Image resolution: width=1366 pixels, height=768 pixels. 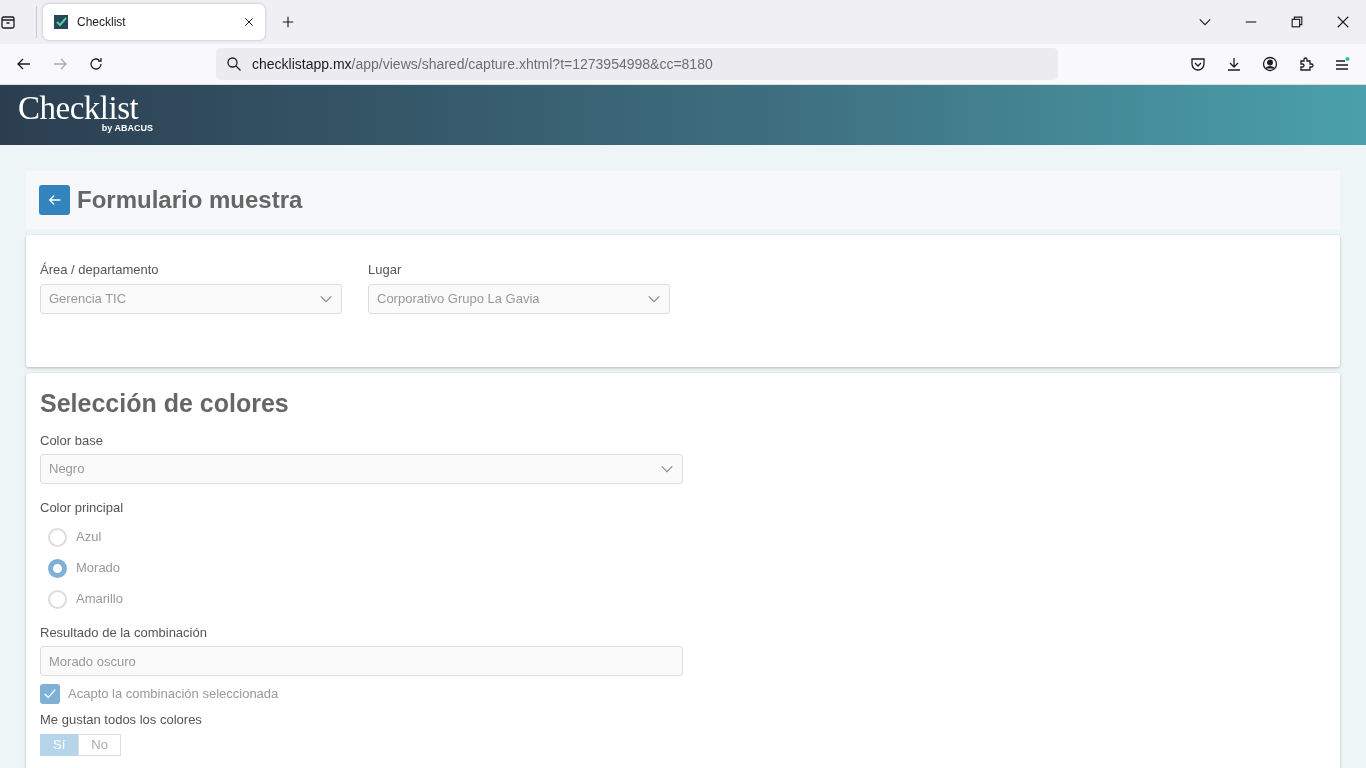 What do you see at coordinates (59, 744) in the screenshot?
I see `toggle-option: Sí` at bounding box center [59, 744].